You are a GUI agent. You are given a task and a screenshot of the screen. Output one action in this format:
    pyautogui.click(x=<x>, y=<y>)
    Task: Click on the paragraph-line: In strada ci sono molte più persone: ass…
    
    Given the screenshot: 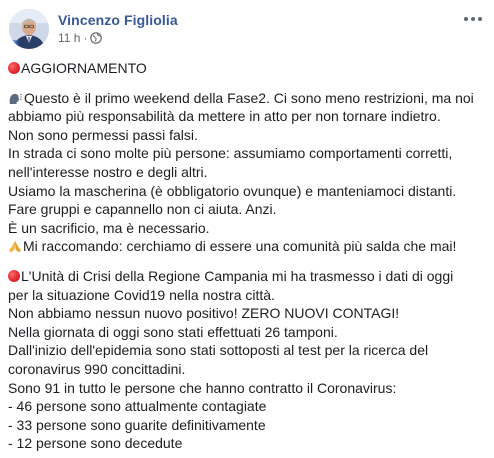 What is the action you would take?
    pyautogui.click(x=230, y=153)
    